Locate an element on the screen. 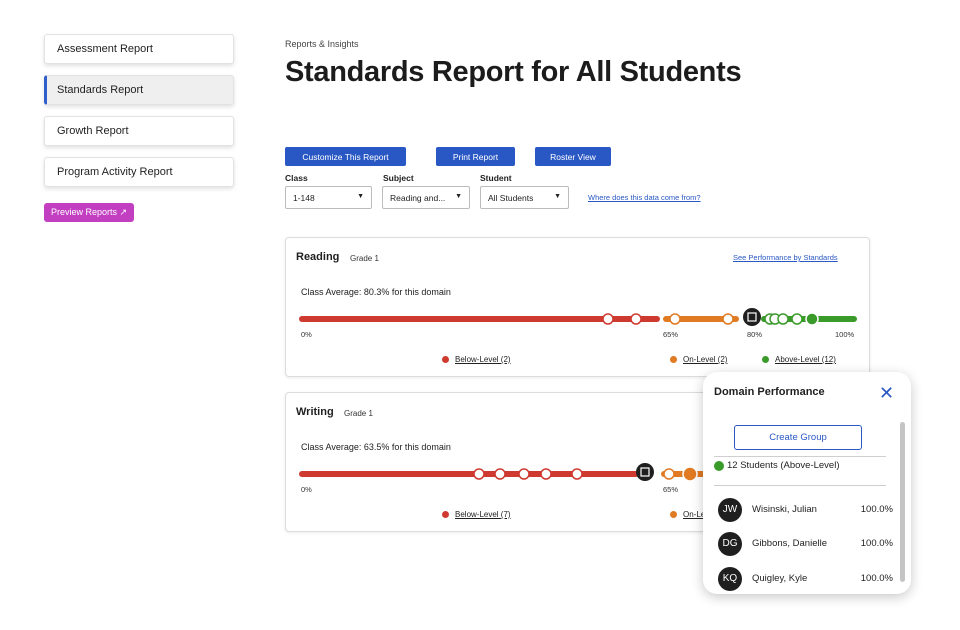  legend-on-level: On-Level (2) is located at coordinates (698, 359).